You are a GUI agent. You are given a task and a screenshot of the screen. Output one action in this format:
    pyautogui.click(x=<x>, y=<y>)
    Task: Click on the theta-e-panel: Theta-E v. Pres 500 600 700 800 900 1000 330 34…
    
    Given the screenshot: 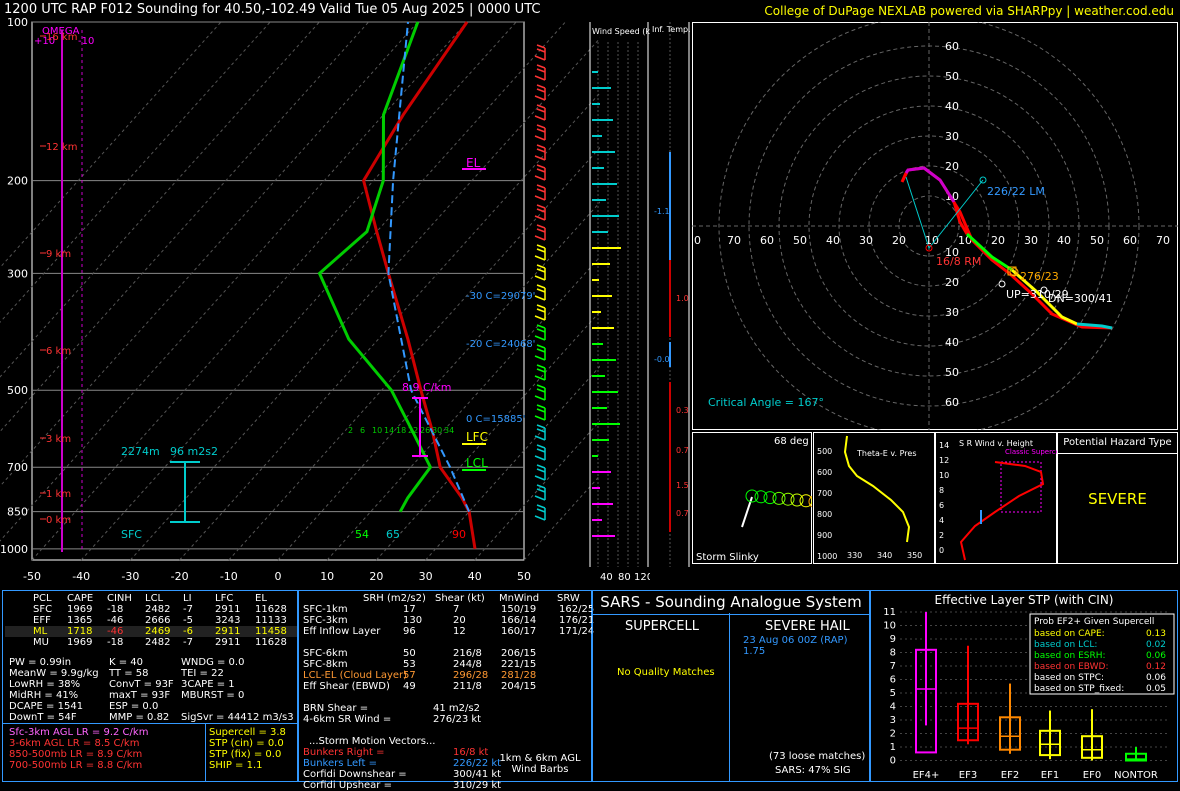 What is the action you would take?
    pyautogui.click(x=874, y=498)
    